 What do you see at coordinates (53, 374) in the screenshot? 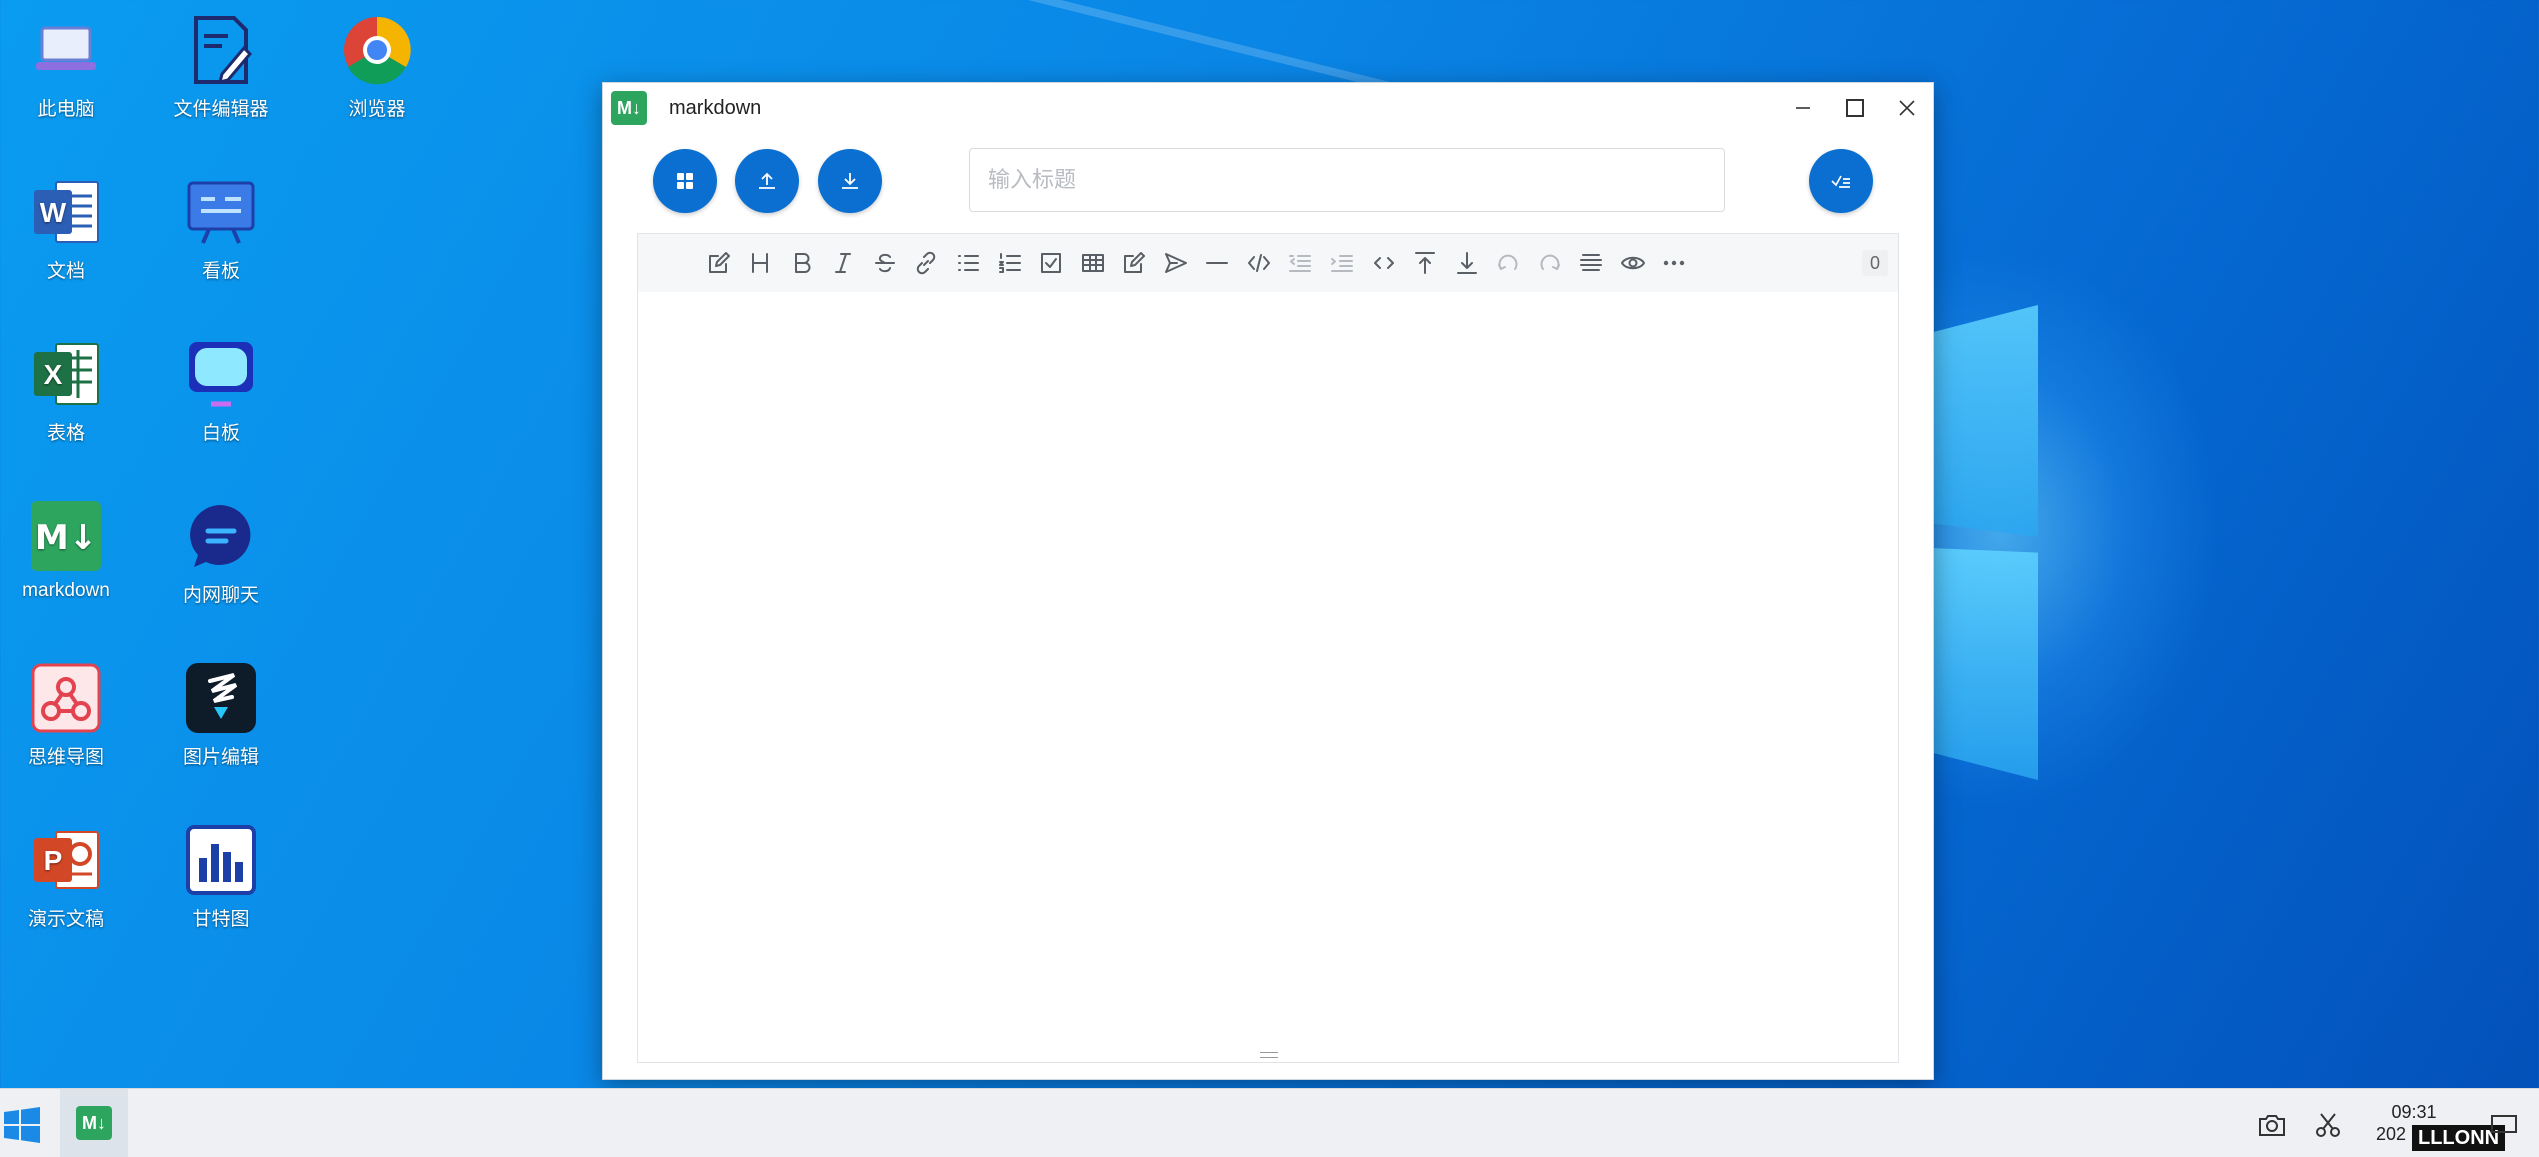
I see `svg-text: X` at bounding box center [53, 374].